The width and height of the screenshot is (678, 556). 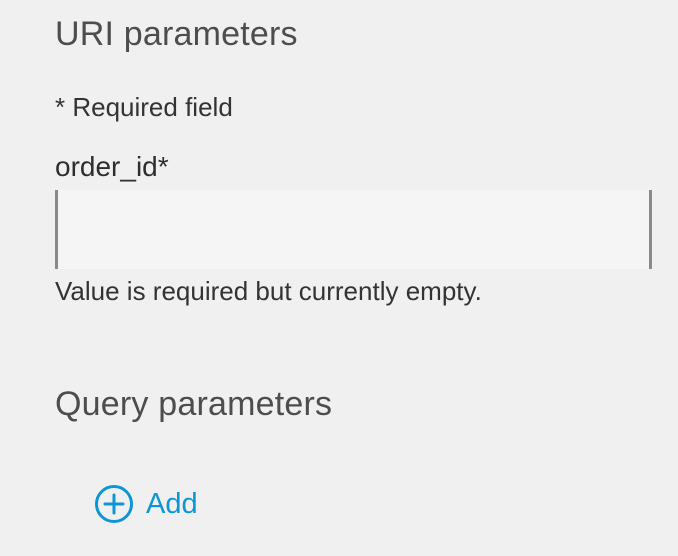 I want to click on add-query-parameter-button: Add, so click(x=146, y=504).